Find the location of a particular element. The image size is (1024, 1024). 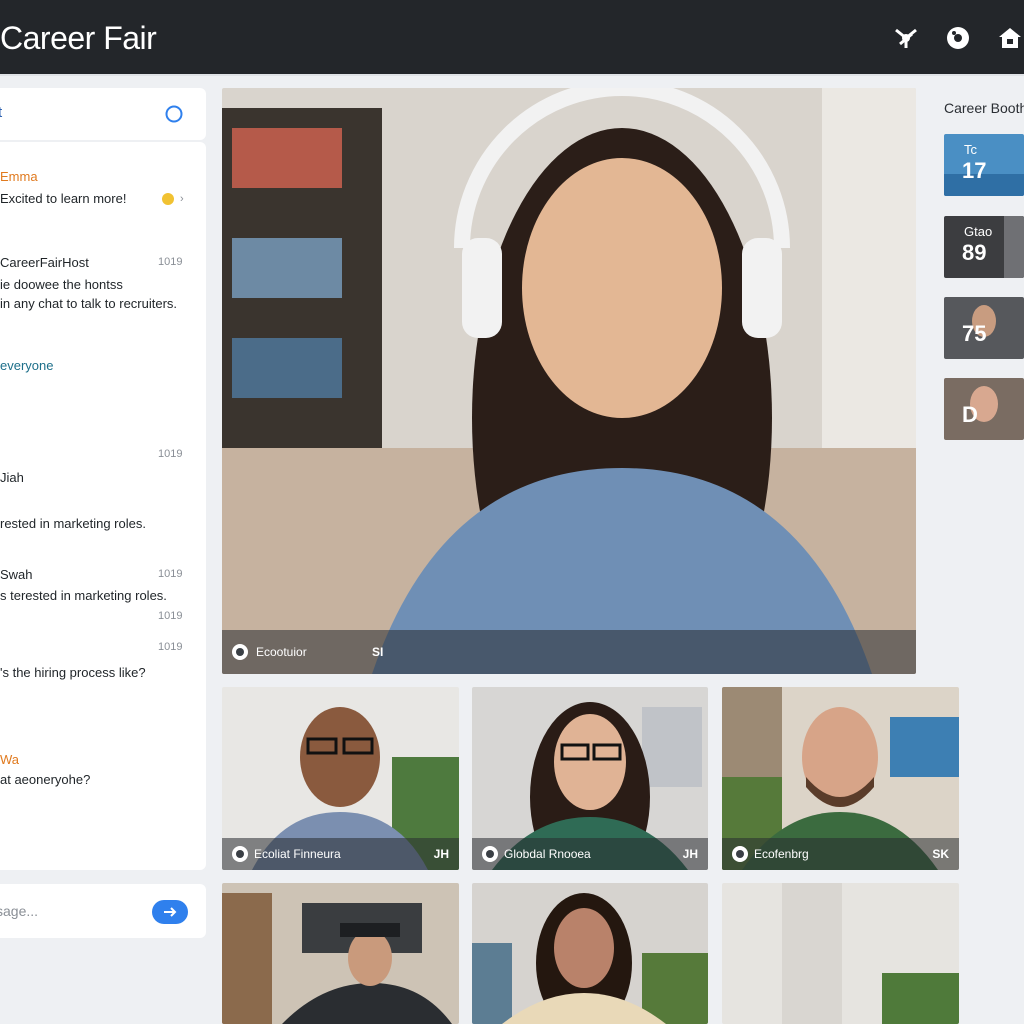

send-button is located at coordinates (170, 912).